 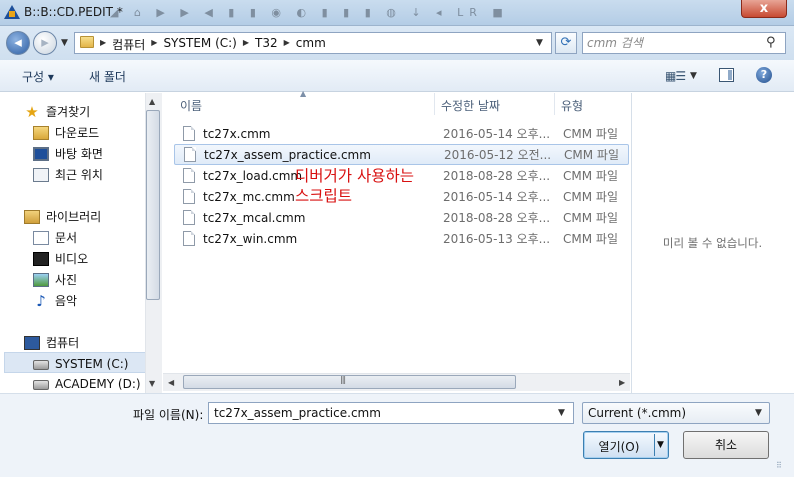 I want to click on folder-icon, so click(x=87, y=42).